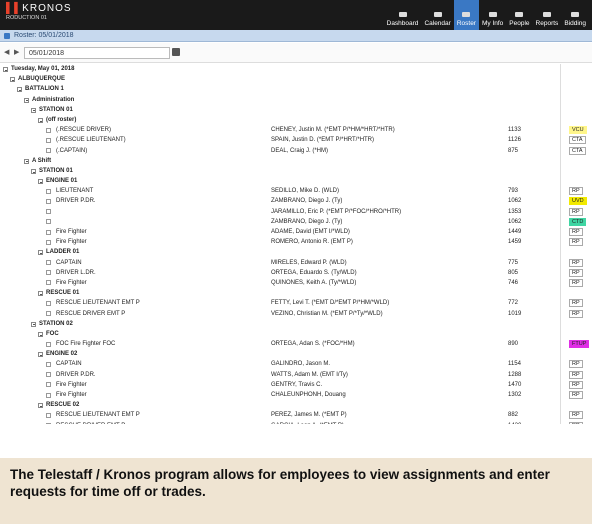  Describe the element at coordinates (578, 130) in the screenshot. I see `status-code-badge: VCU` at that location.